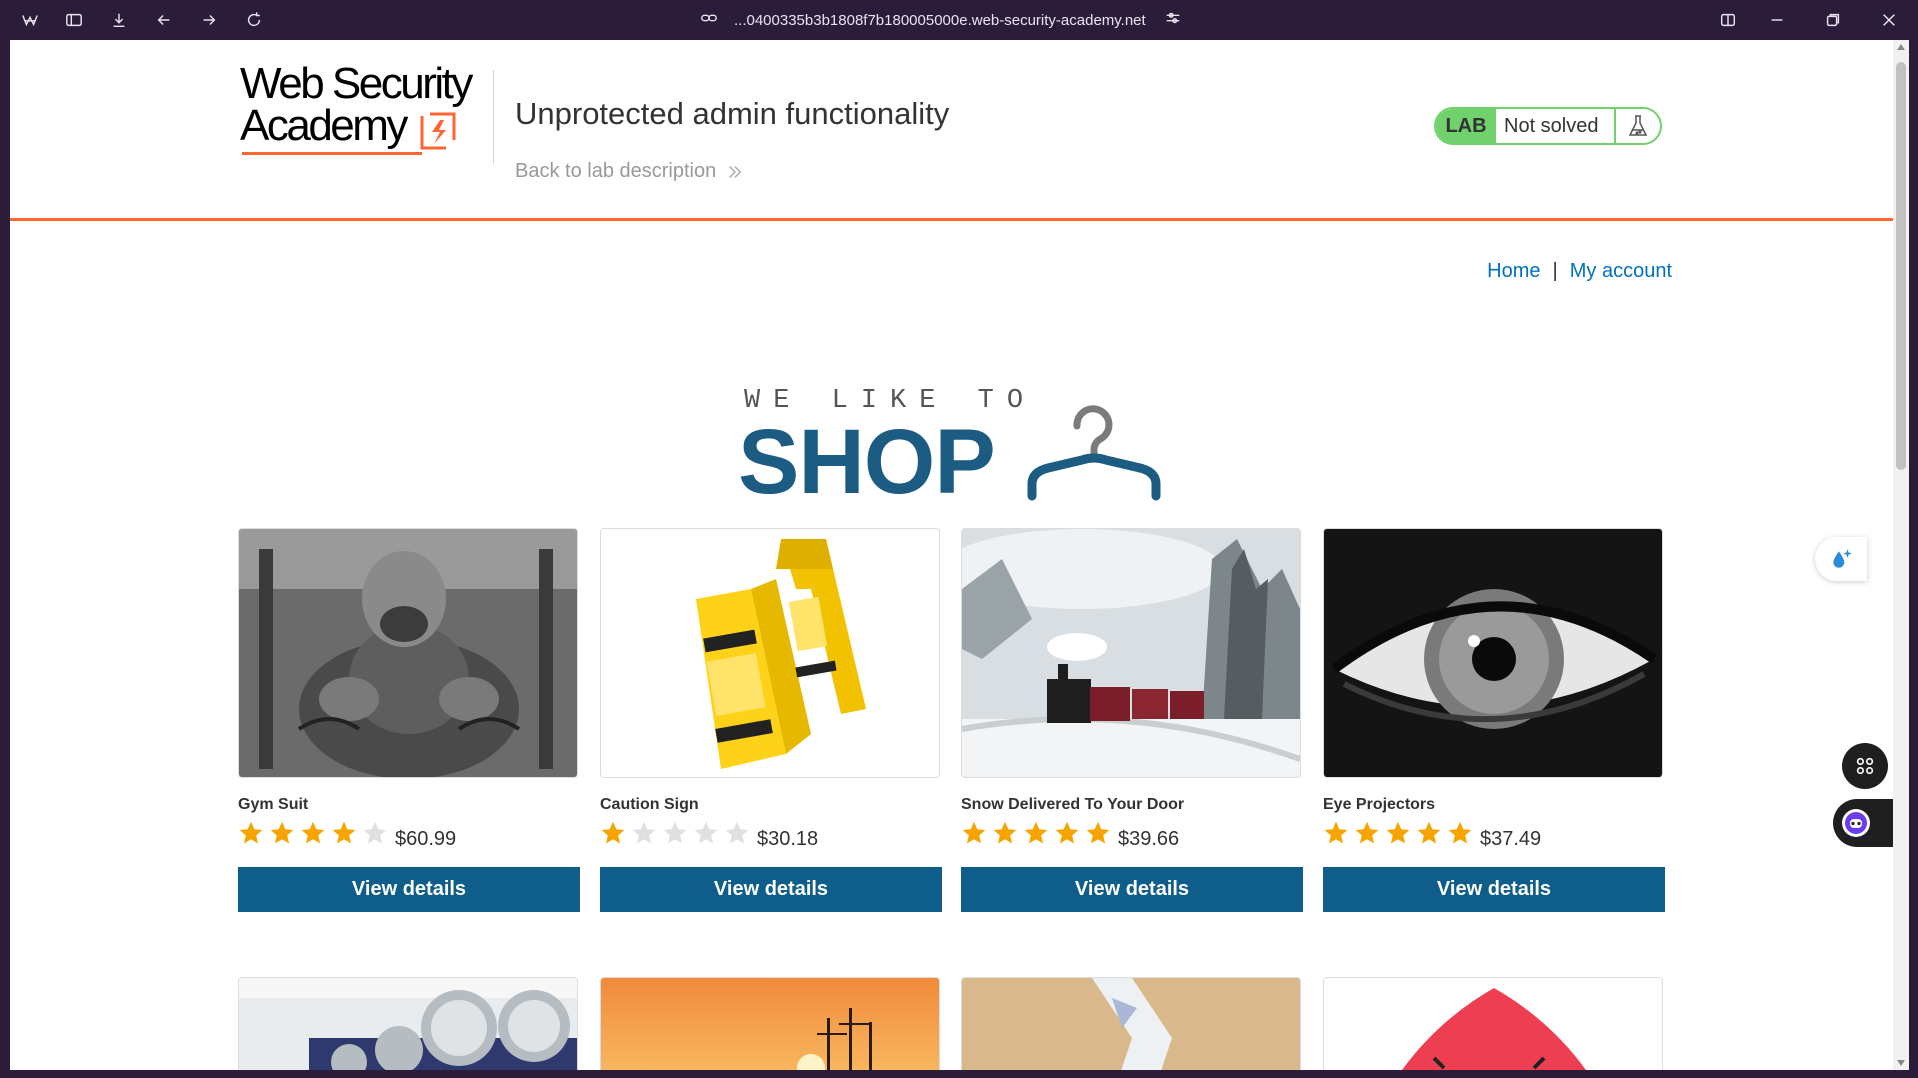  Describe the element at coordinates (324, 125) in the screenshot. I see `logo-line2: Academy` at that location.